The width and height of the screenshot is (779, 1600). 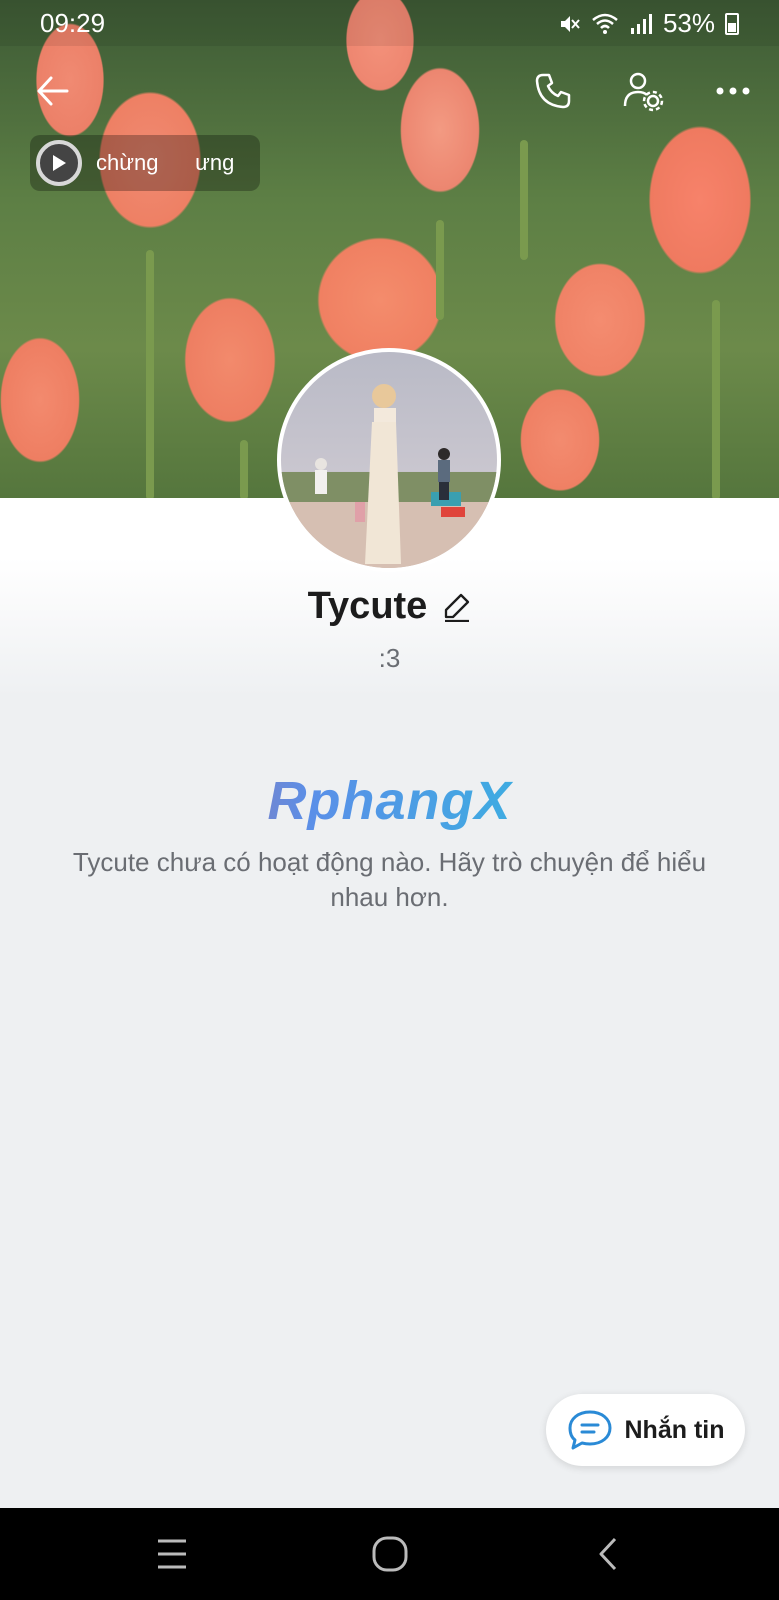 I want to click on nav-back-button, so click(x=608, y=1554).